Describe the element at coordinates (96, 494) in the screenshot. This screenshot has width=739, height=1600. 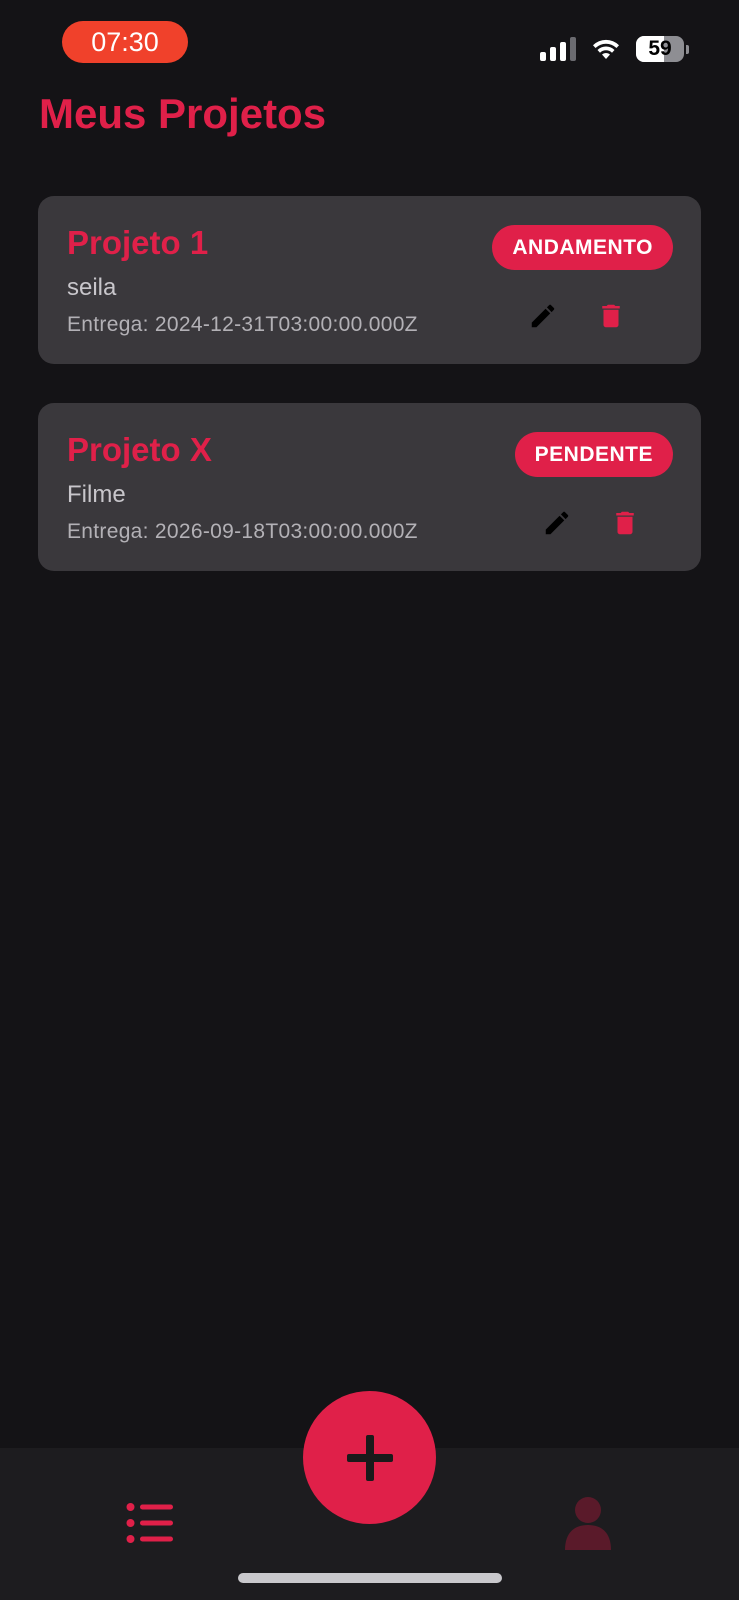
I see `project-description: Filme` at that location.